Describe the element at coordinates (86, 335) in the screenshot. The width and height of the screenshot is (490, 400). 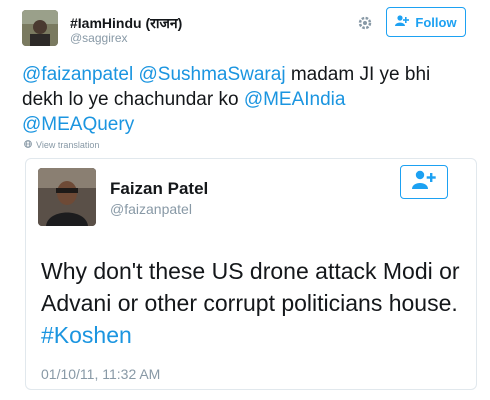
I see `hashtag-link: #Koshen` at that location.